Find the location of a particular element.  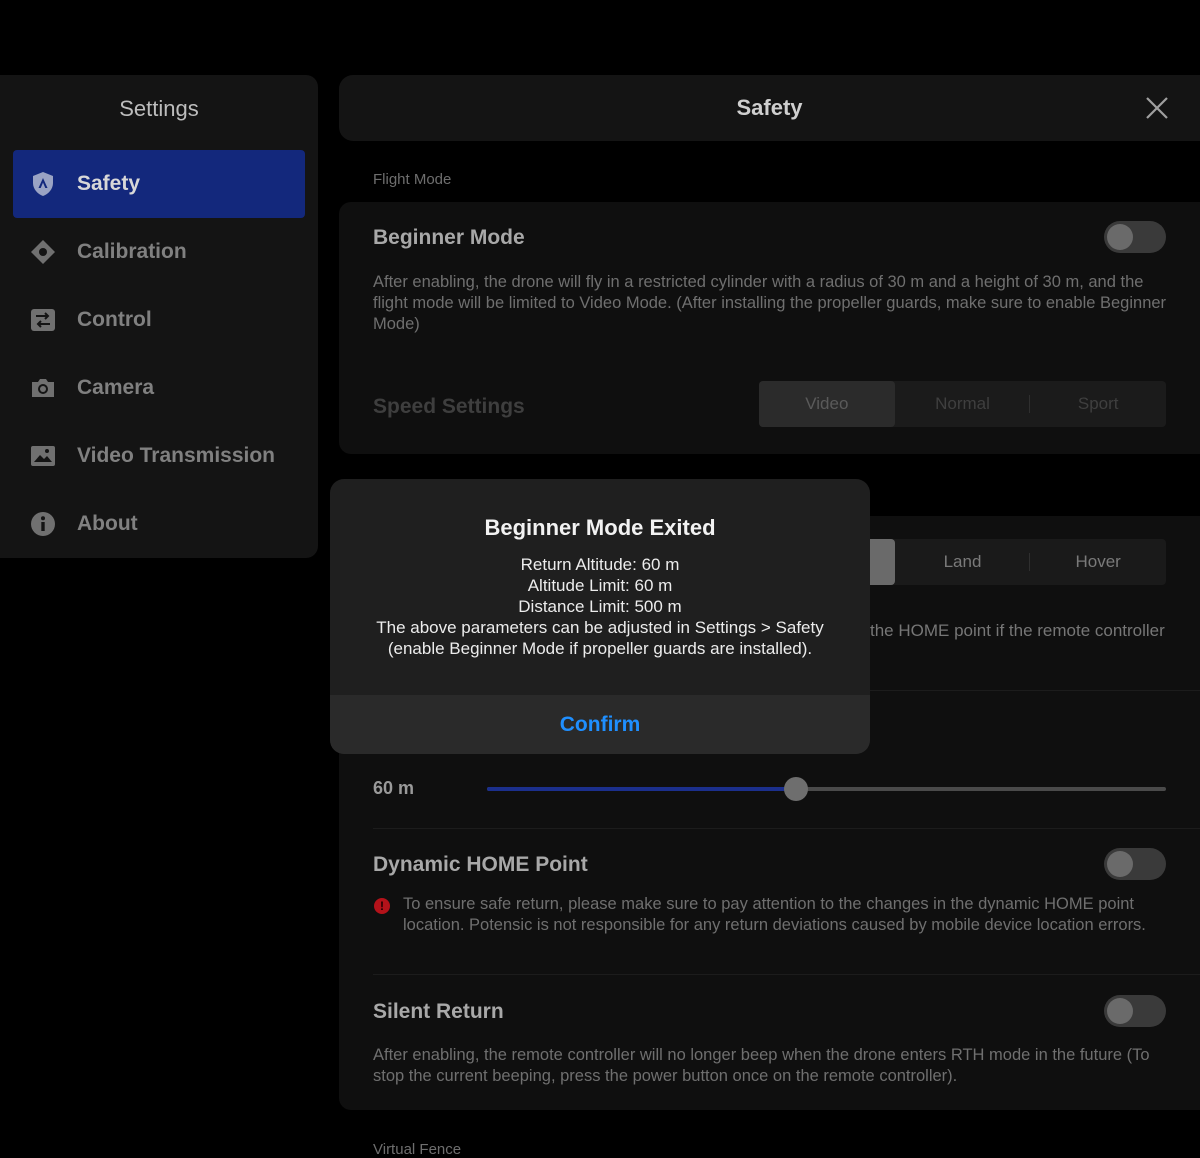

speed-option-label: Normal is located at coordinates (962, 403).